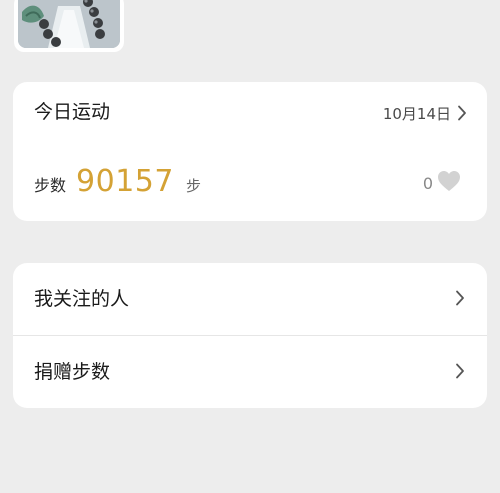 Image resolution: width=500 pixels, height=493 pixels. What do you see at coordinates (125, 181) in the screenshot?
I see `steps-value: 90157` at bounding box center [125, 181].